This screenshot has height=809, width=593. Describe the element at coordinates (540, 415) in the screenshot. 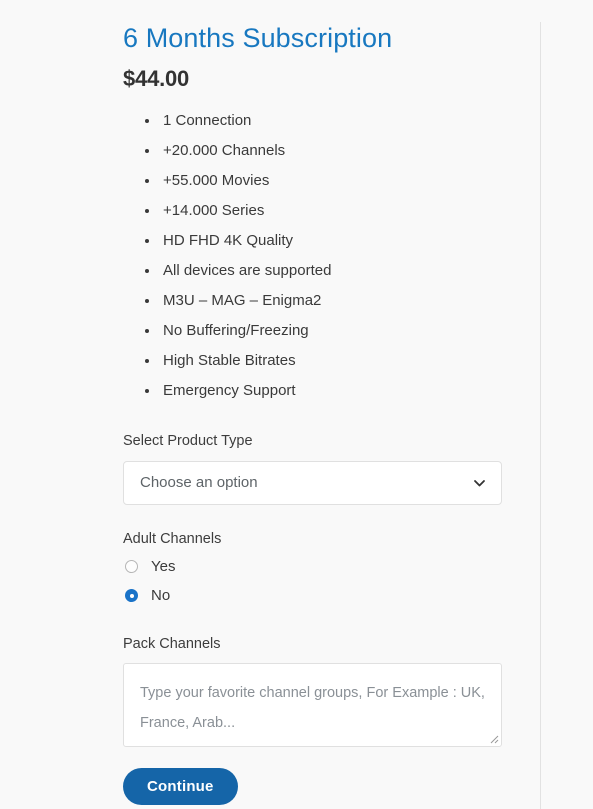

I see `column-divider` at that location.